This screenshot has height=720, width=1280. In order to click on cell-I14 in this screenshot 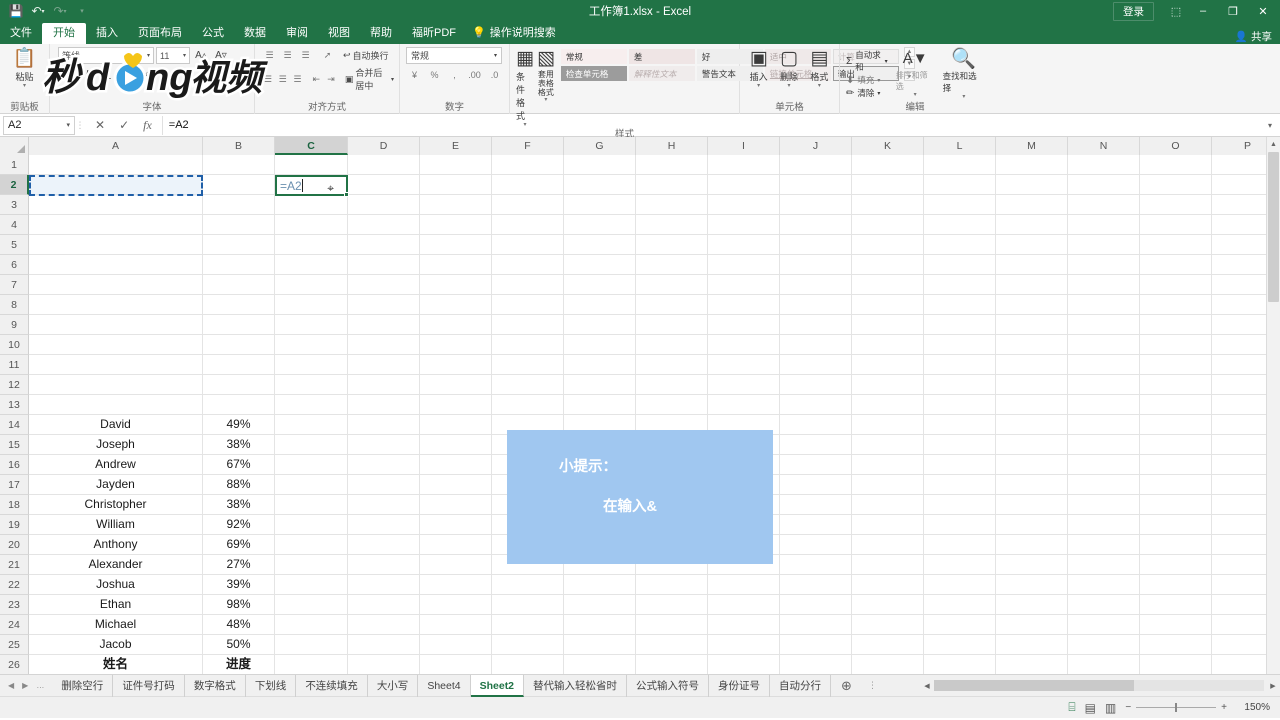, I will do `click(744, 405)`.